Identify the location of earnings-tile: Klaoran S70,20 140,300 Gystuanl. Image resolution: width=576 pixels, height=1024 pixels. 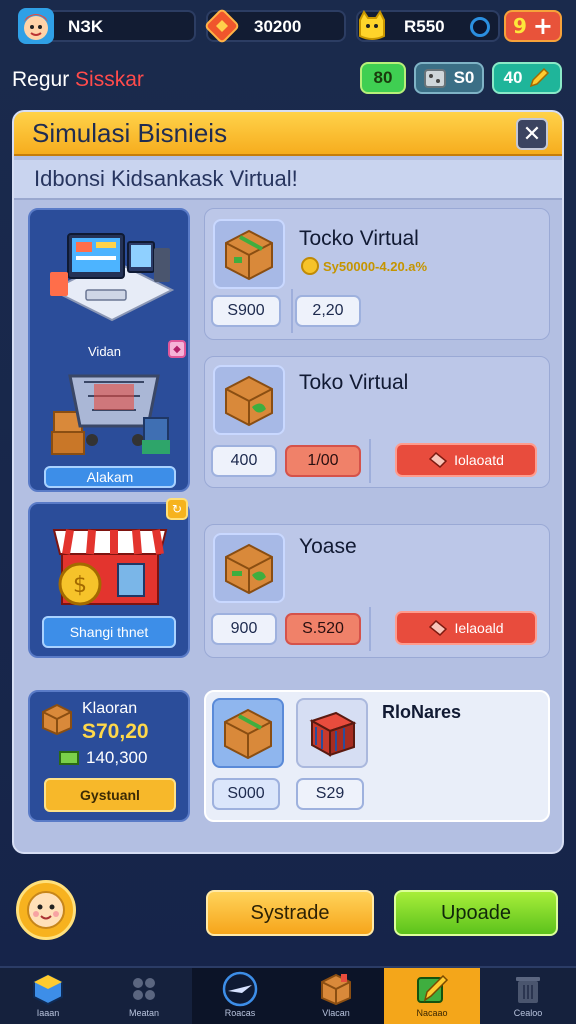
(109, 756).